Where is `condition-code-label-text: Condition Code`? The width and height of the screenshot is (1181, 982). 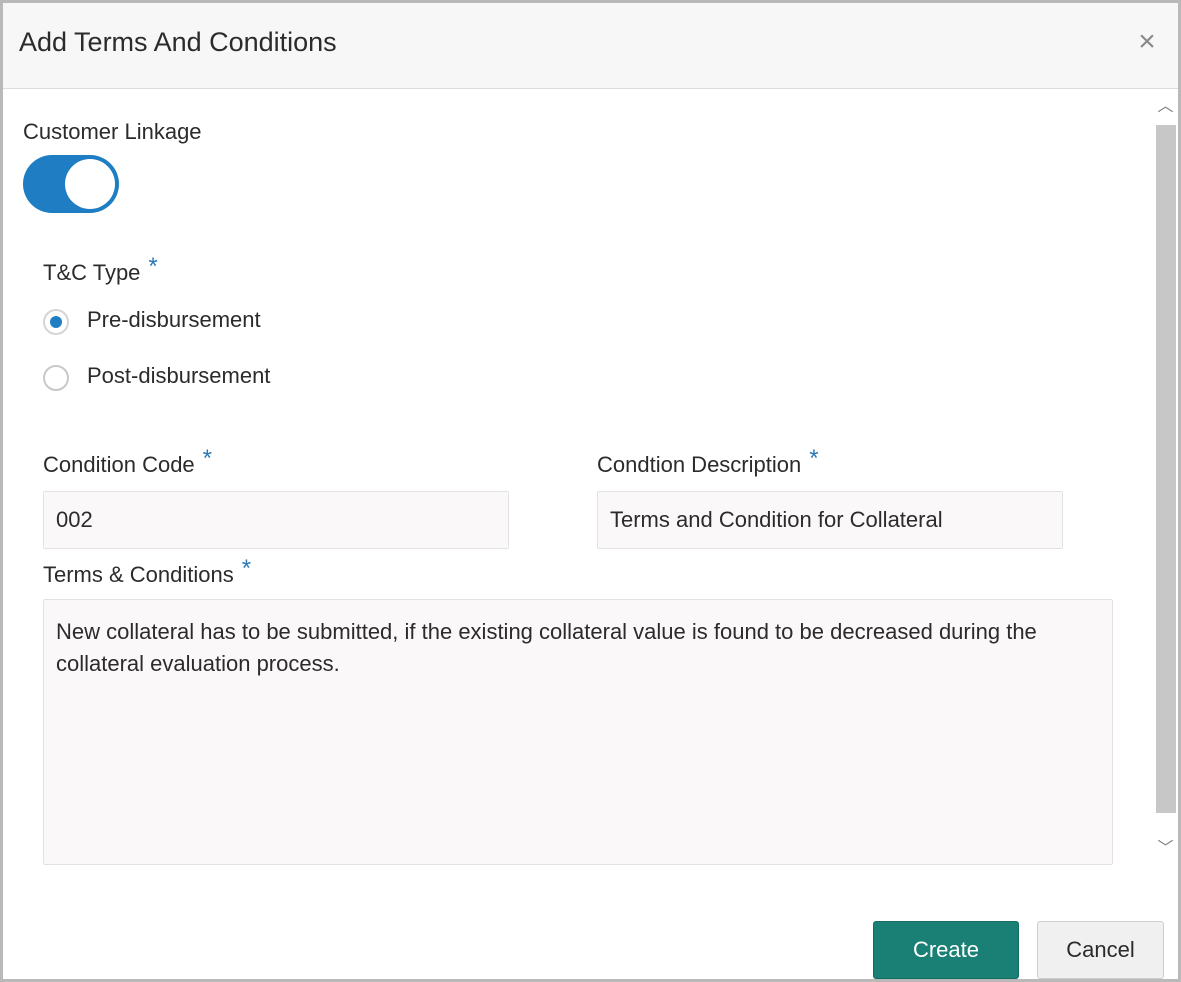 condition-code-label-text: Condition Code is located at coordinates (119, 464).